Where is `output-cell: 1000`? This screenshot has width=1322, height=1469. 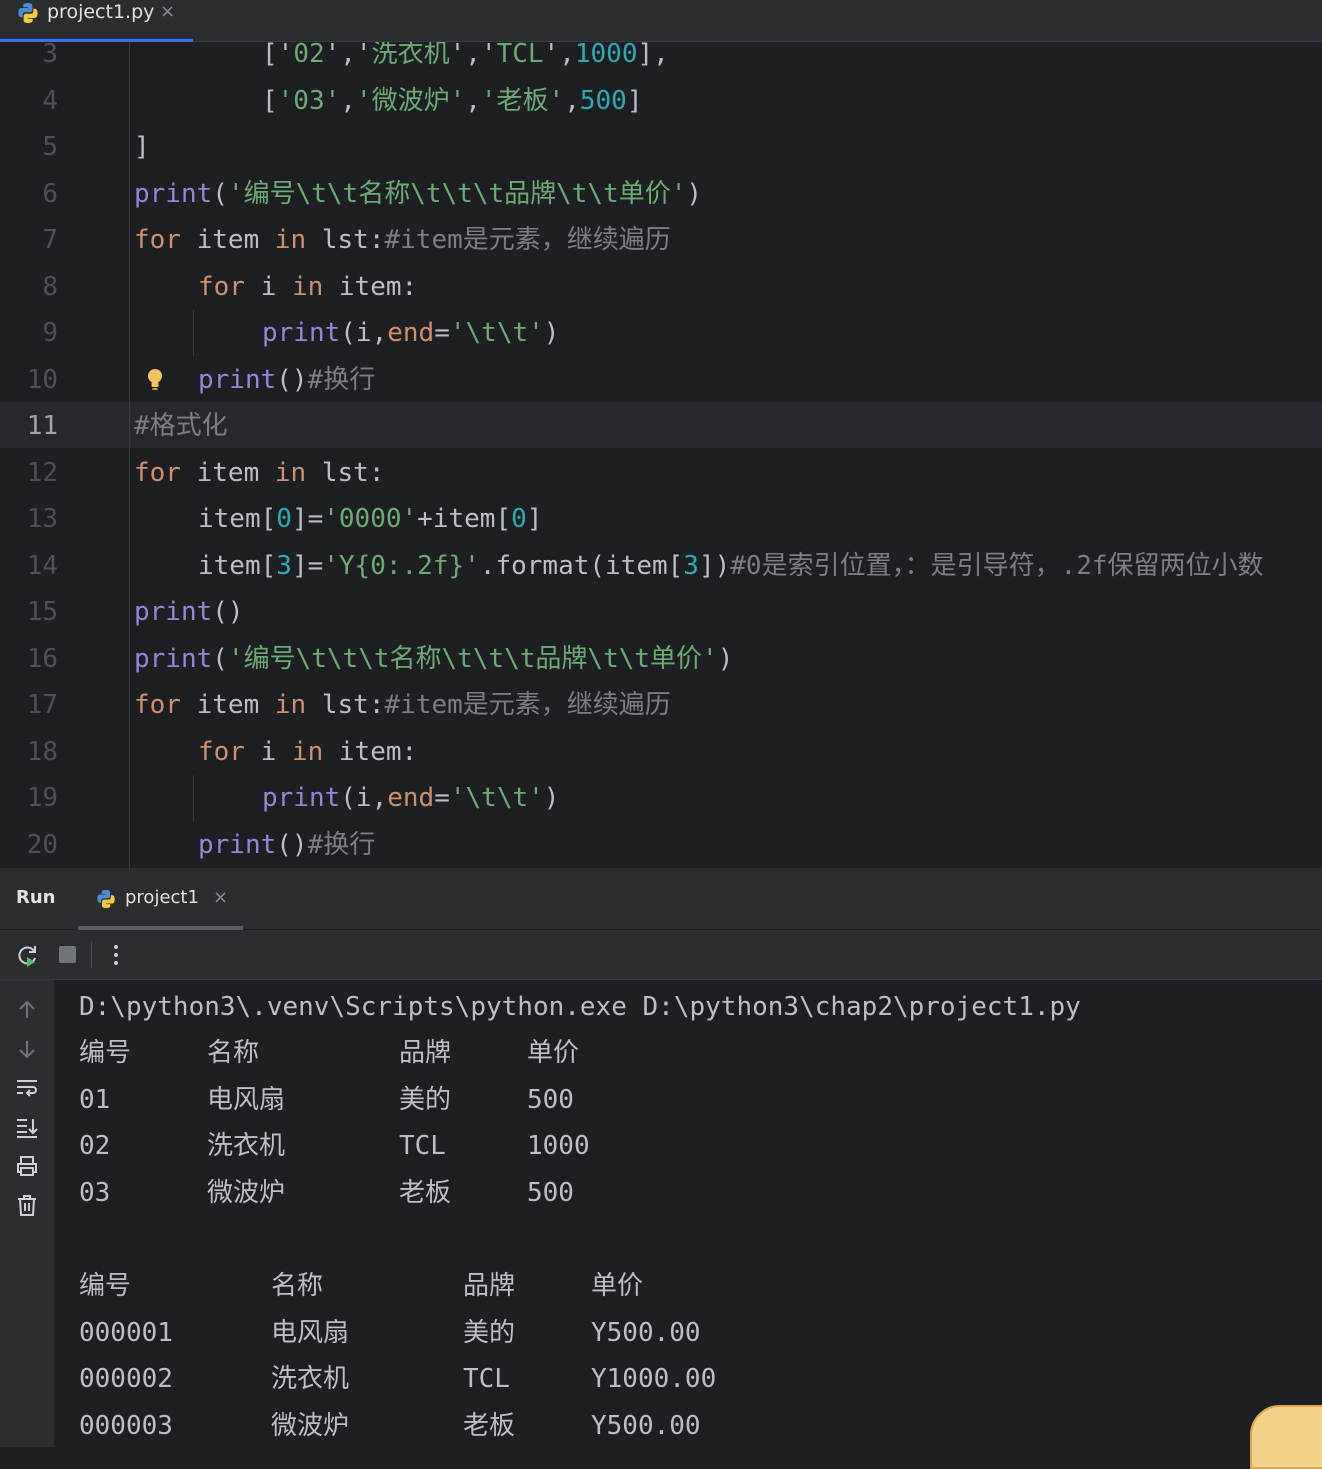 output-cell: 1000 is located at coordinates (558, 1146).